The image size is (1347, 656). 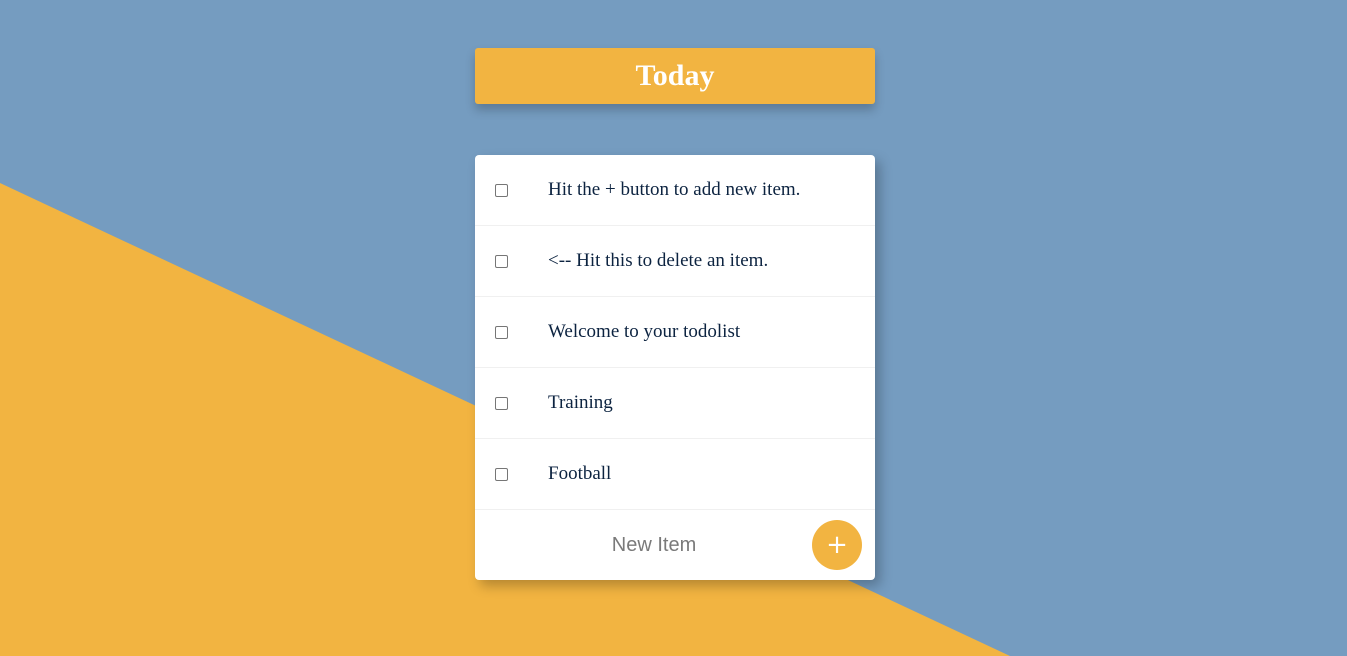 I want to click on todo-item: Hit the + button to add new item., so click(x=675, y=190).